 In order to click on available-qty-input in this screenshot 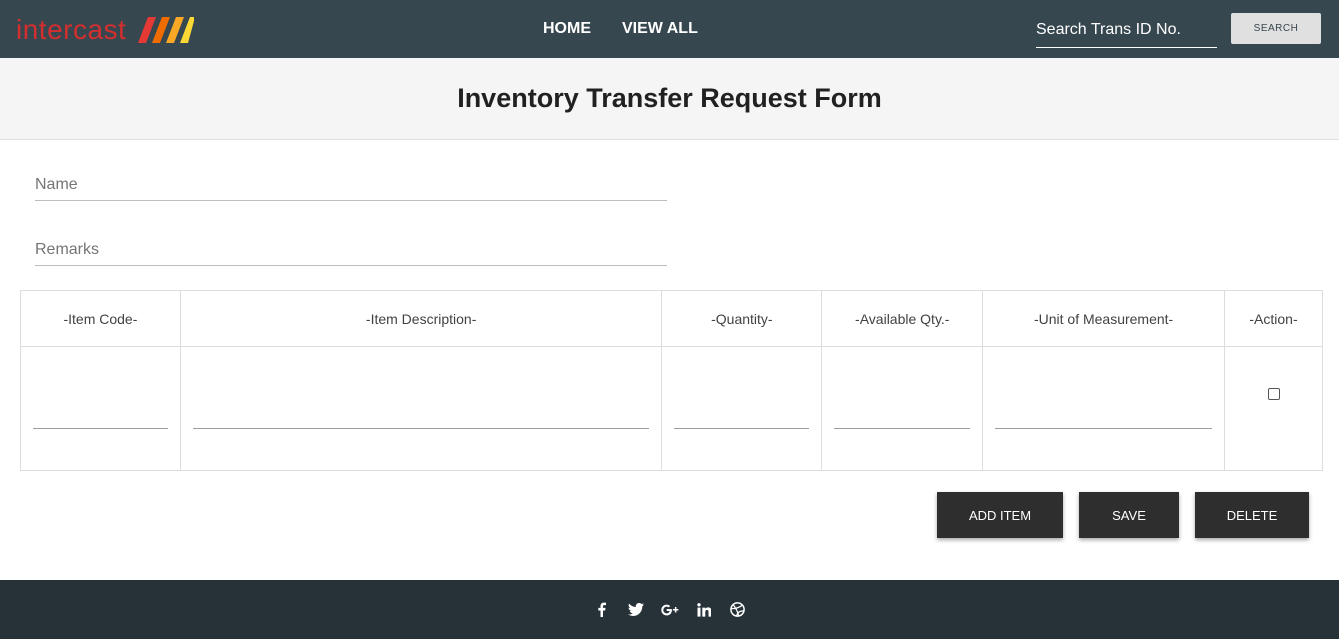, I will do `click(902, 416)`.